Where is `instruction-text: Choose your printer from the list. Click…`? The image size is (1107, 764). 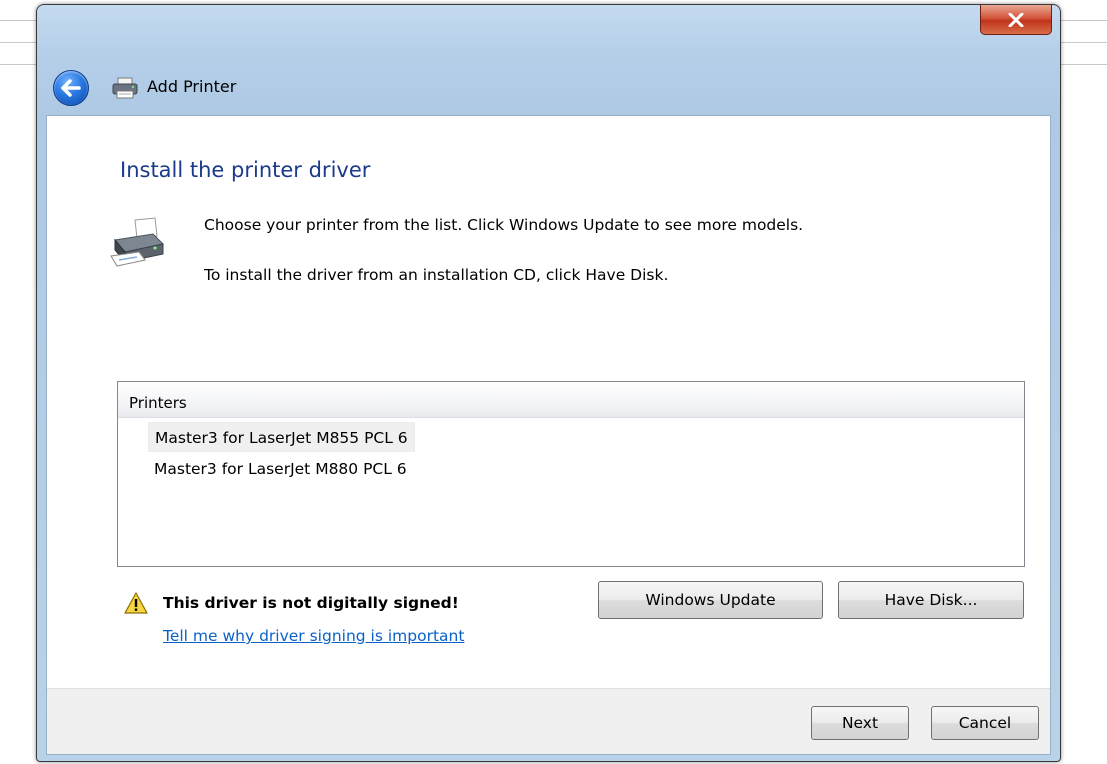 instruction-text: Choose your printer from the list. Click… is located at coordinates (504, 225).